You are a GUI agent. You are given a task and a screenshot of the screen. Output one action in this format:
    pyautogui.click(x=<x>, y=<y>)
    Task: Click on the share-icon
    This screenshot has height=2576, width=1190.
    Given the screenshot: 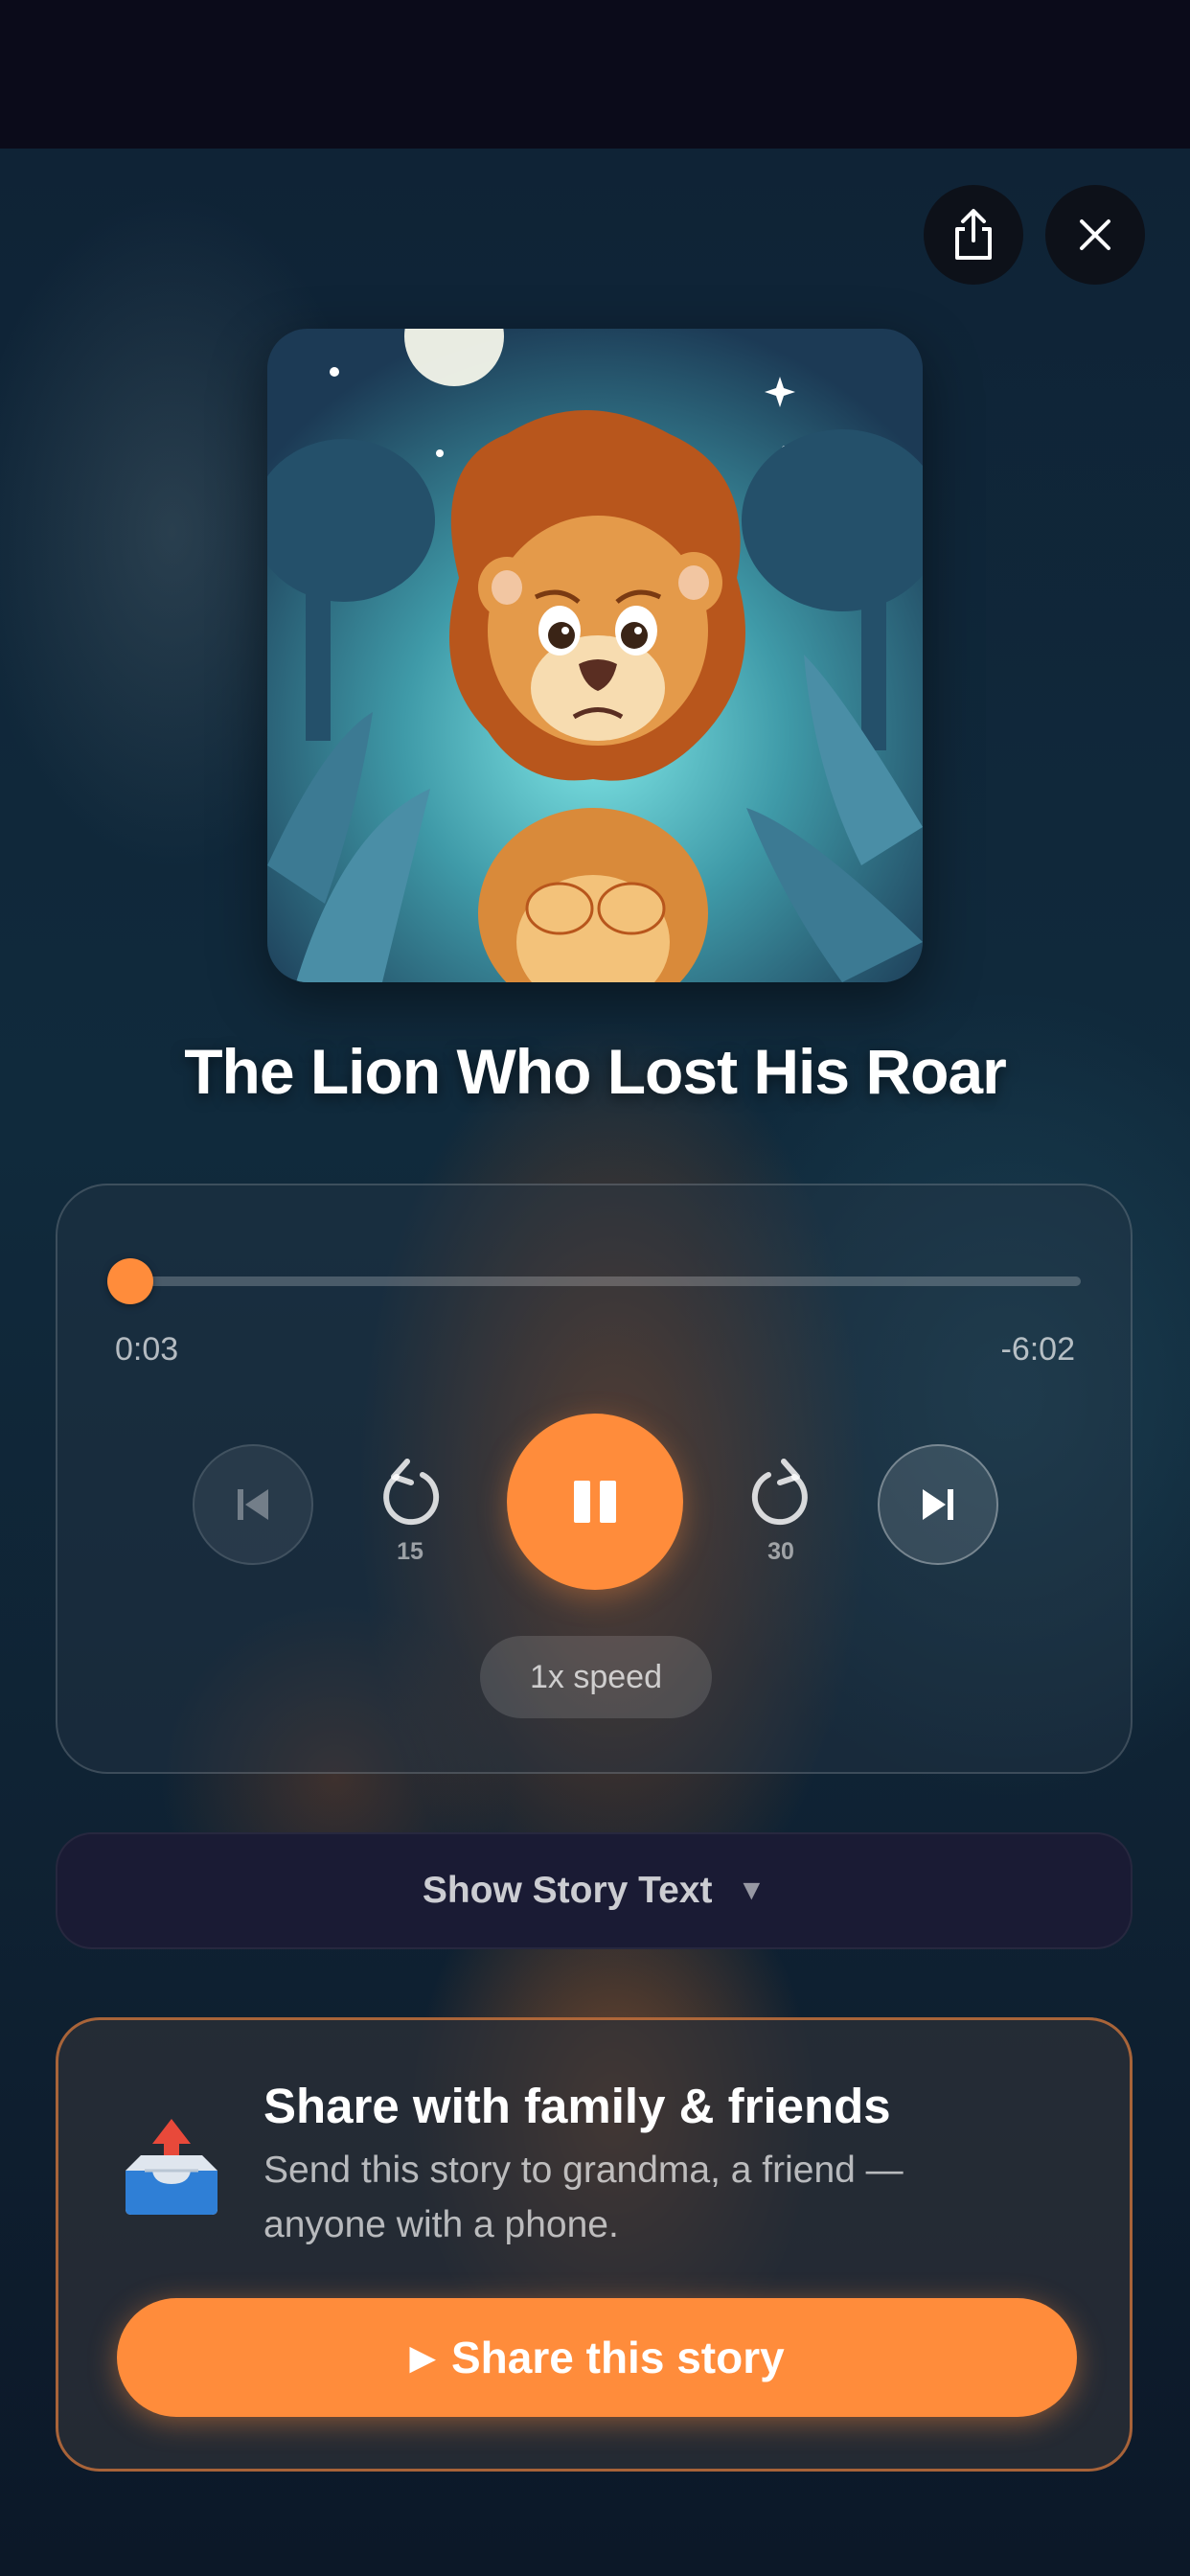 What is the action you would take?
    pyautogui.click(x=974, y=234)
    